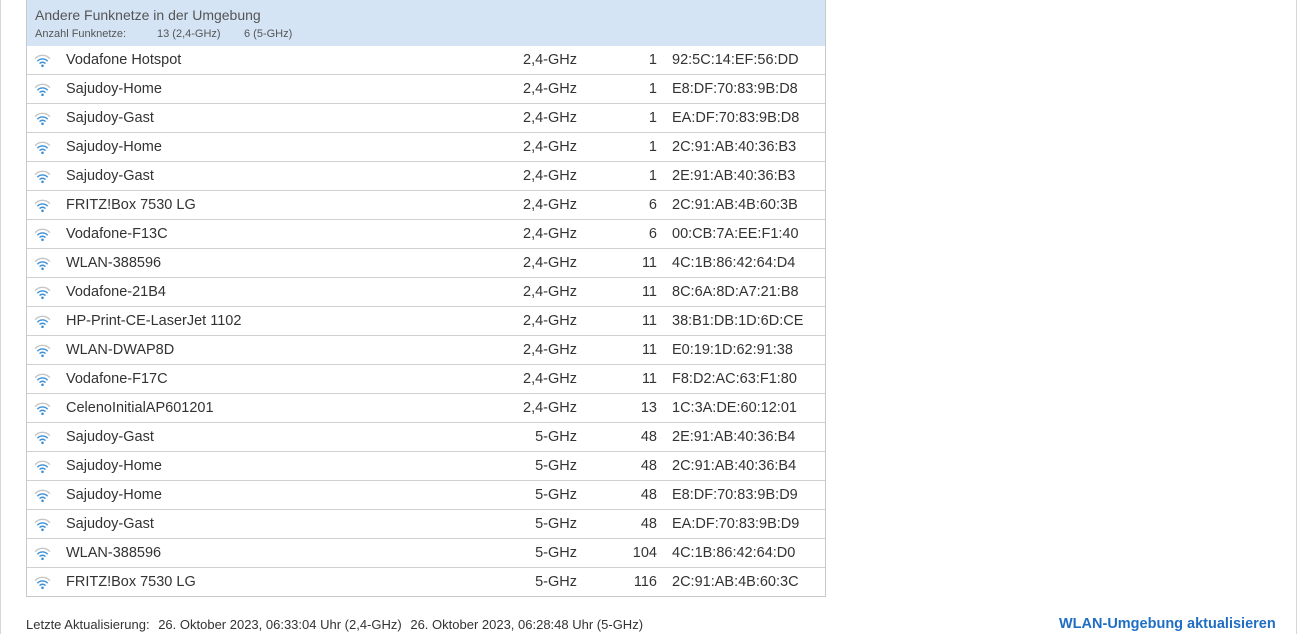 The width and height of the screenshot is (1299, 634). I want to click on network-ssid: FRITZ!Box 7530 LG, so click(131, 205).